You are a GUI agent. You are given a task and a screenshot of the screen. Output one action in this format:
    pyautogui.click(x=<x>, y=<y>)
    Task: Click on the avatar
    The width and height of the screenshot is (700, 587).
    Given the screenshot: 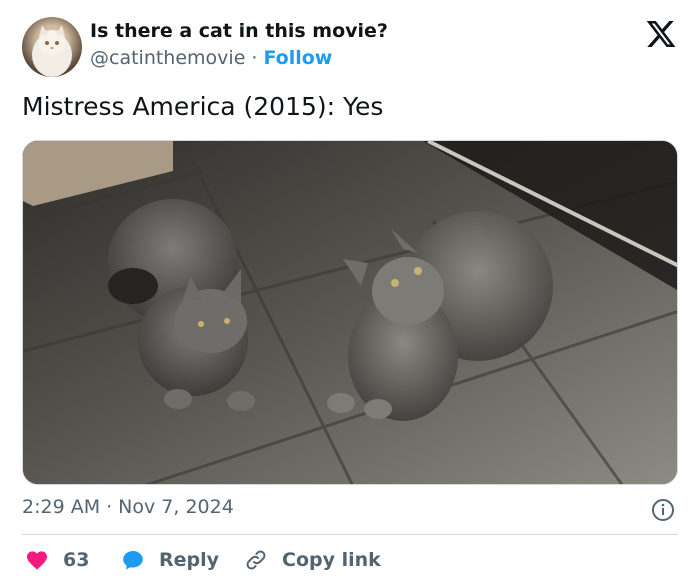 What is the action you would take?
    pyautogui.click(x=52, y=47)
    